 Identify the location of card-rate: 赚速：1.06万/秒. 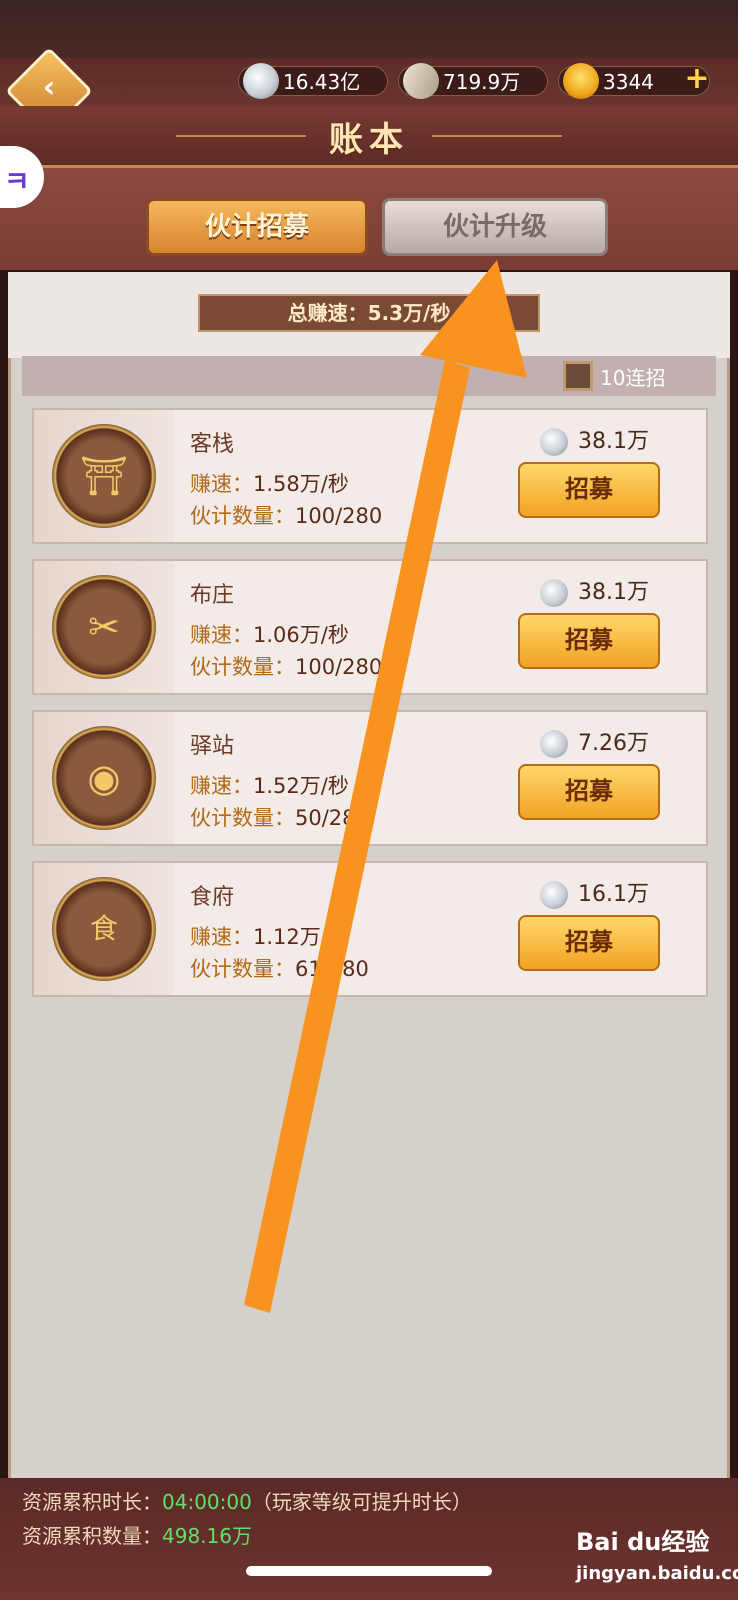
(269, 635).